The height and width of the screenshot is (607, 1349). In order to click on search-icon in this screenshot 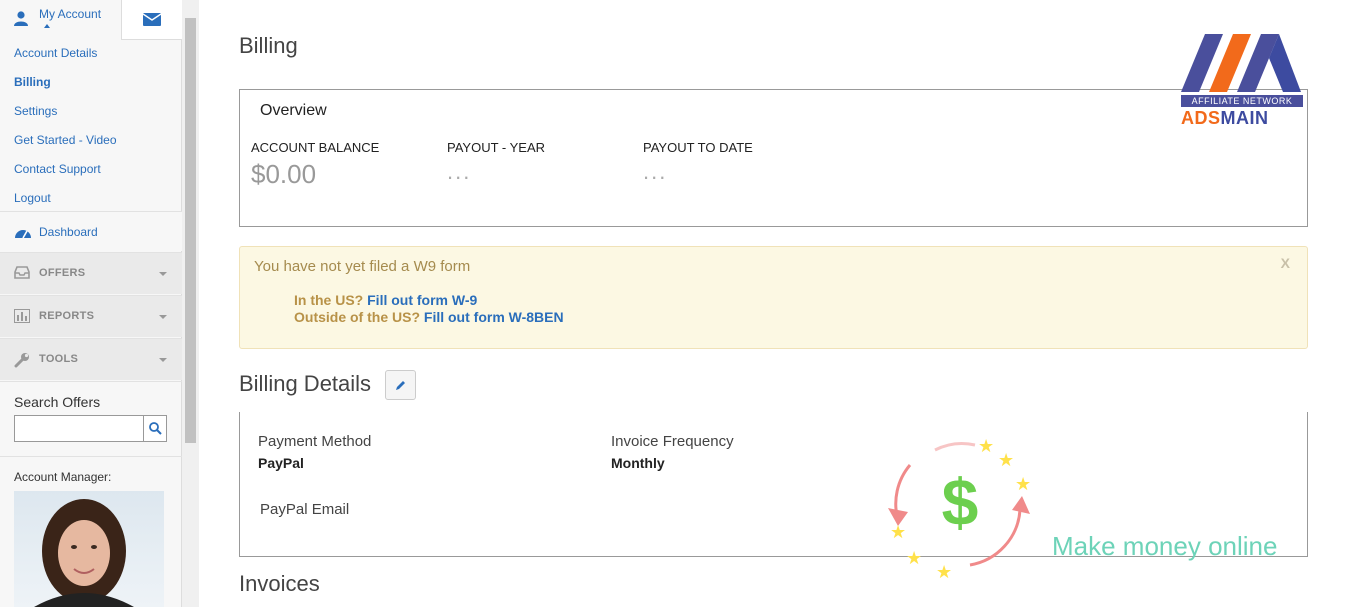, I will do `click(155, 428)`.